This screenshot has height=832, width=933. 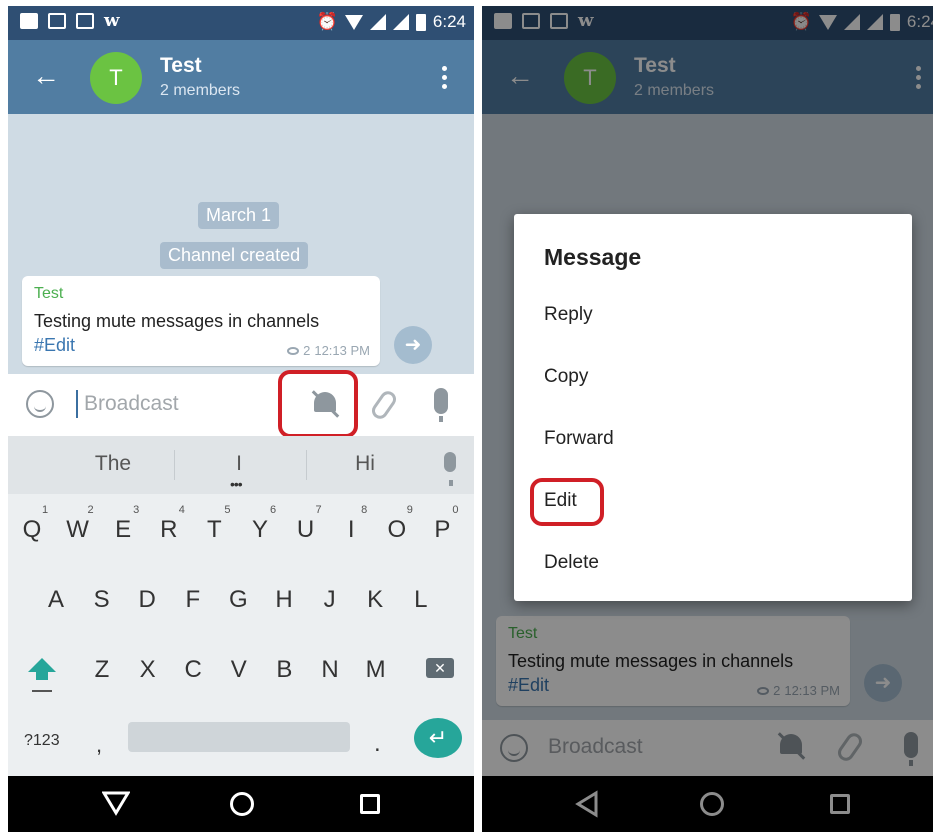 I want to click on space-key, so click(x=239, y=737).